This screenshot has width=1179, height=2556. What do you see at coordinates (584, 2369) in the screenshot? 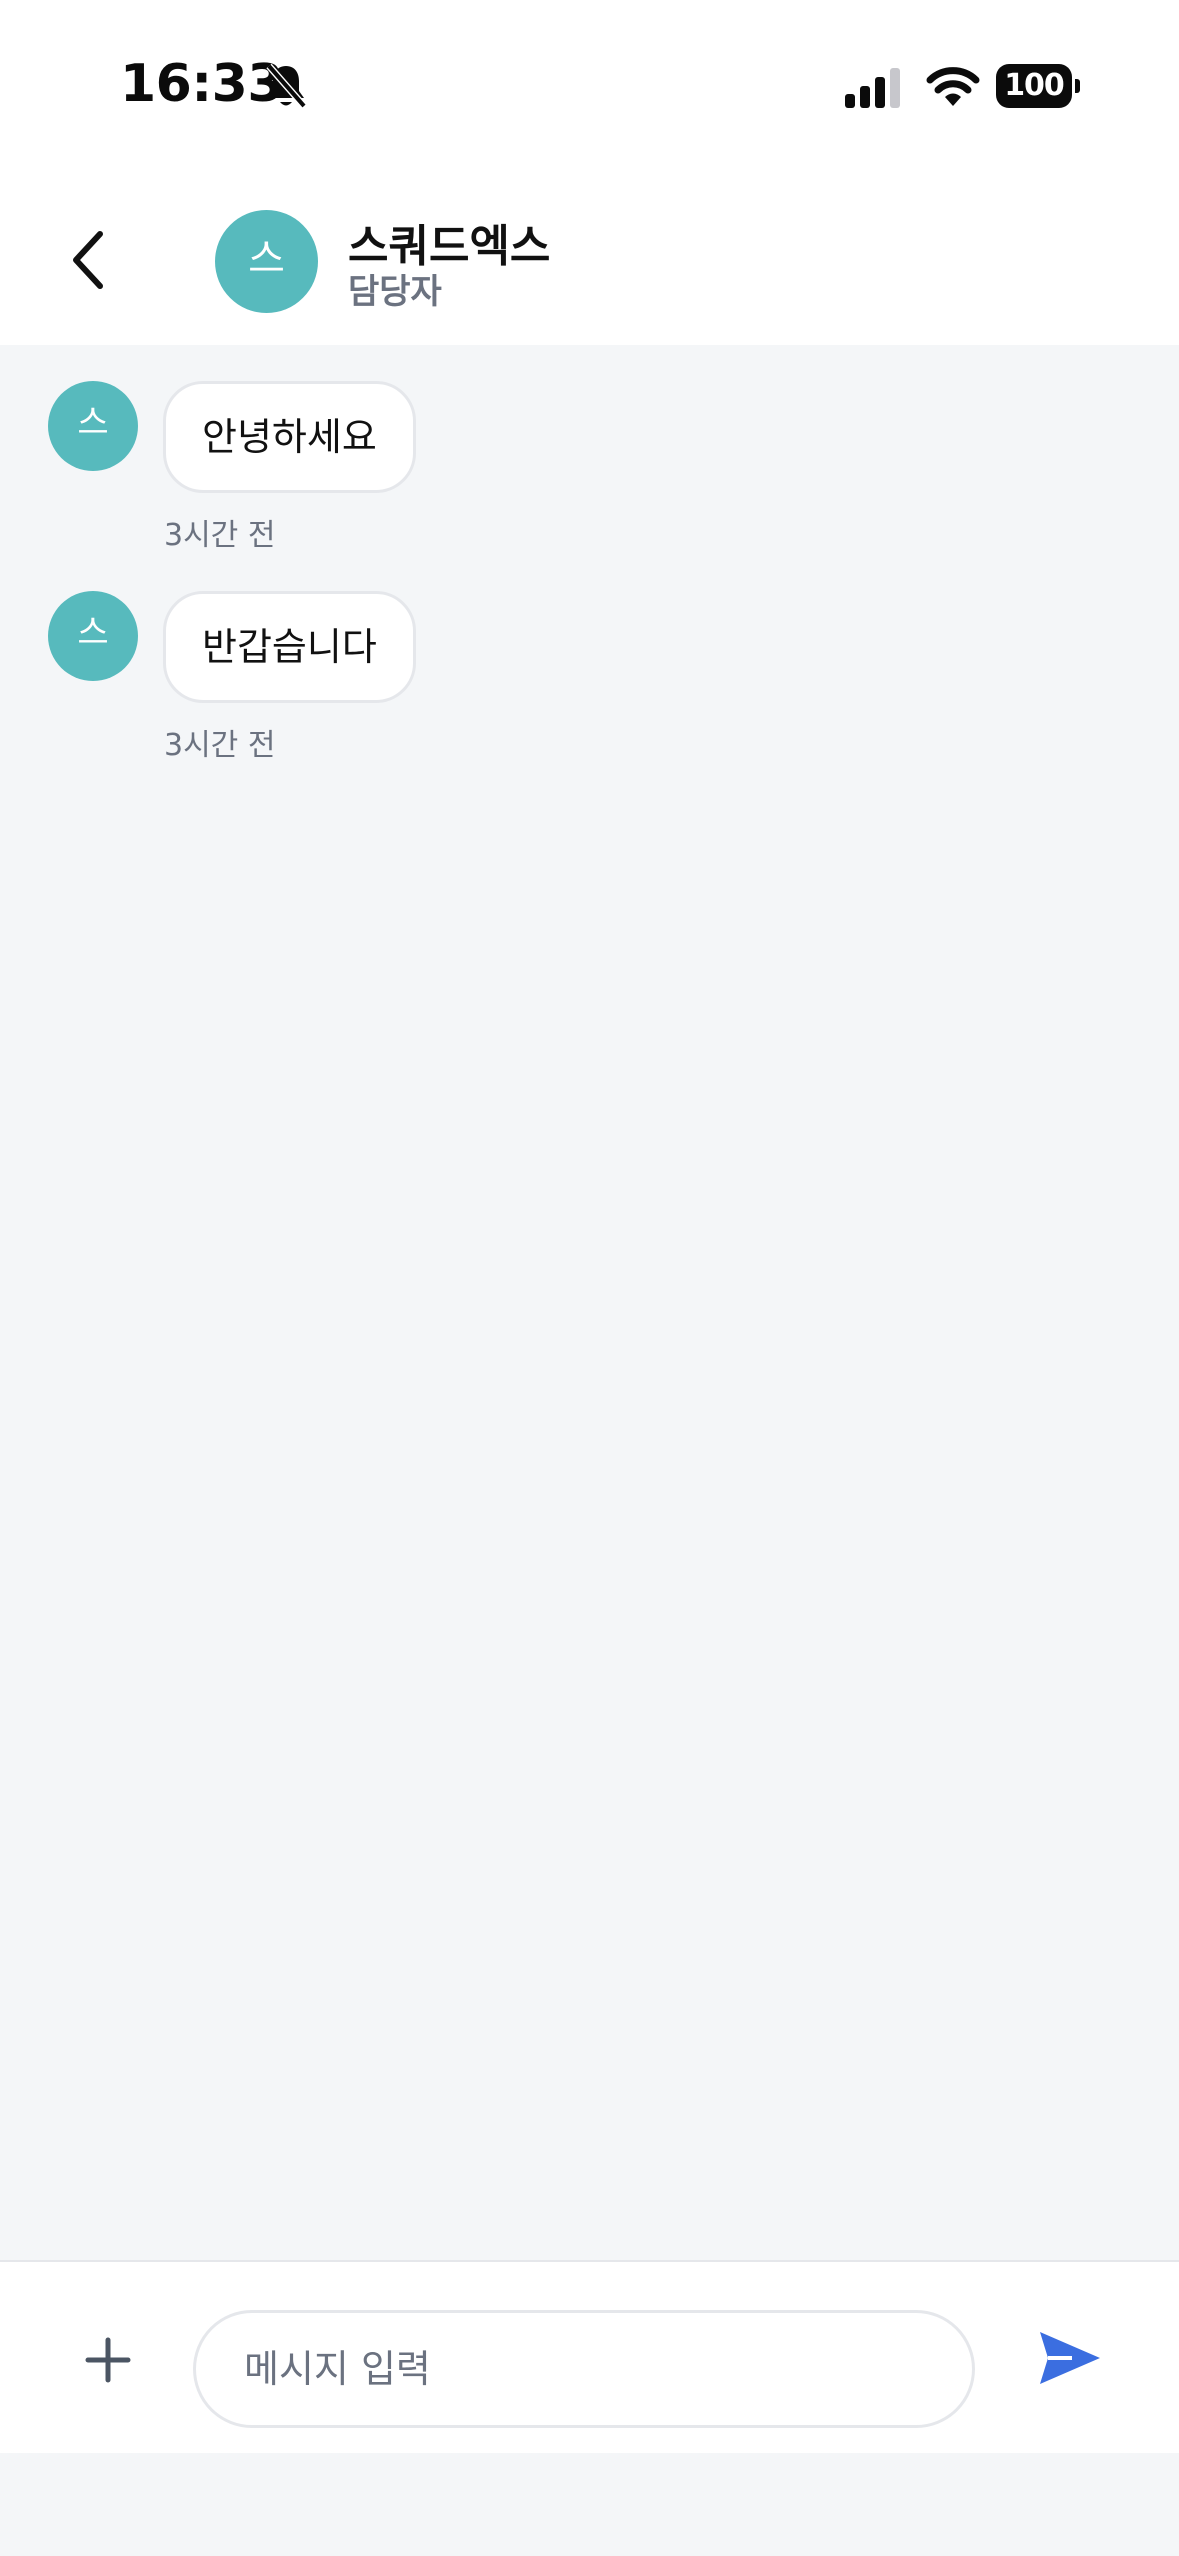
I see `message-input` at bounding box center [584, 2369].